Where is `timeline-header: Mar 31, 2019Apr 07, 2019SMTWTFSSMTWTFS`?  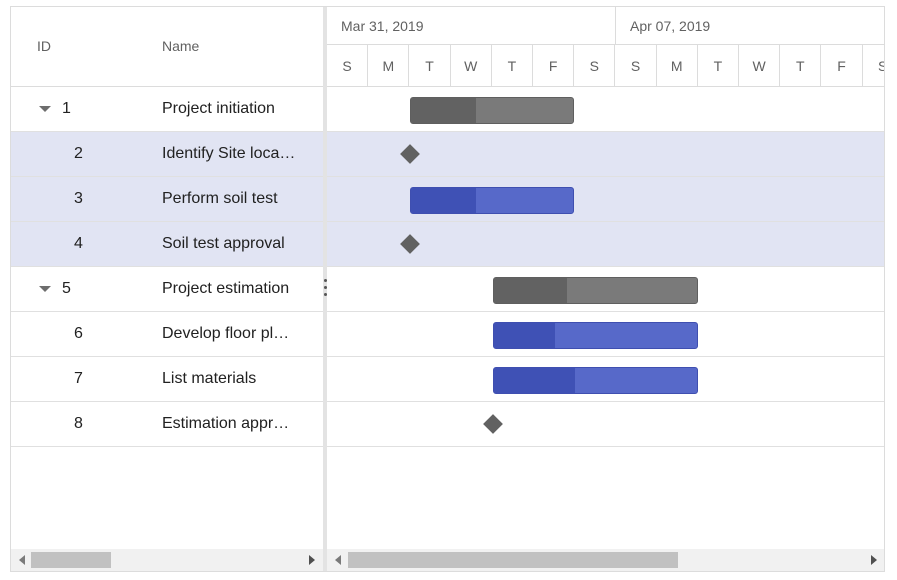
timeline-header: Mar 31, 2019Apr 07, 2019SMTWTFSSMTWTFS is located at coordinates (605, 47).